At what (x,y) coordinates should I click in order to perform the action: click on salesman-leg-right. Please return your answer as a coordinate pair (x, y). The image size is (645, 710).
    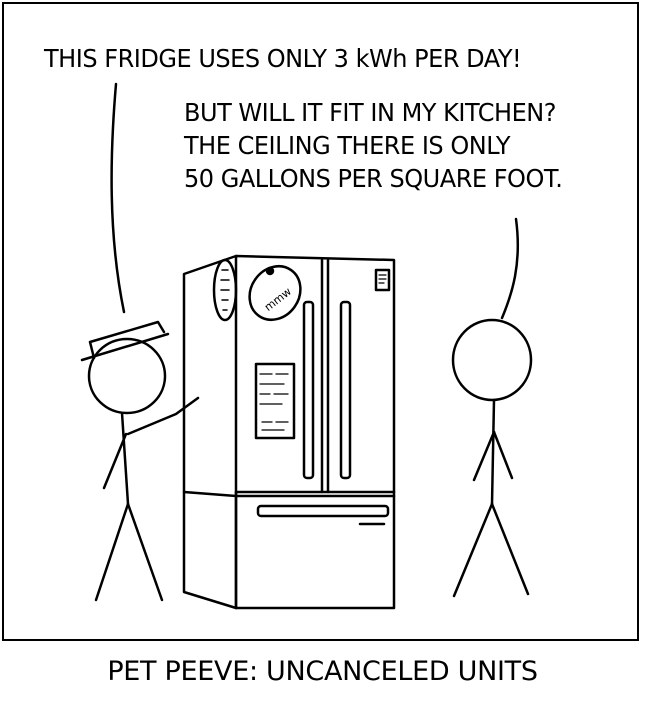
    Looking at the image, I should click on (145, 552).